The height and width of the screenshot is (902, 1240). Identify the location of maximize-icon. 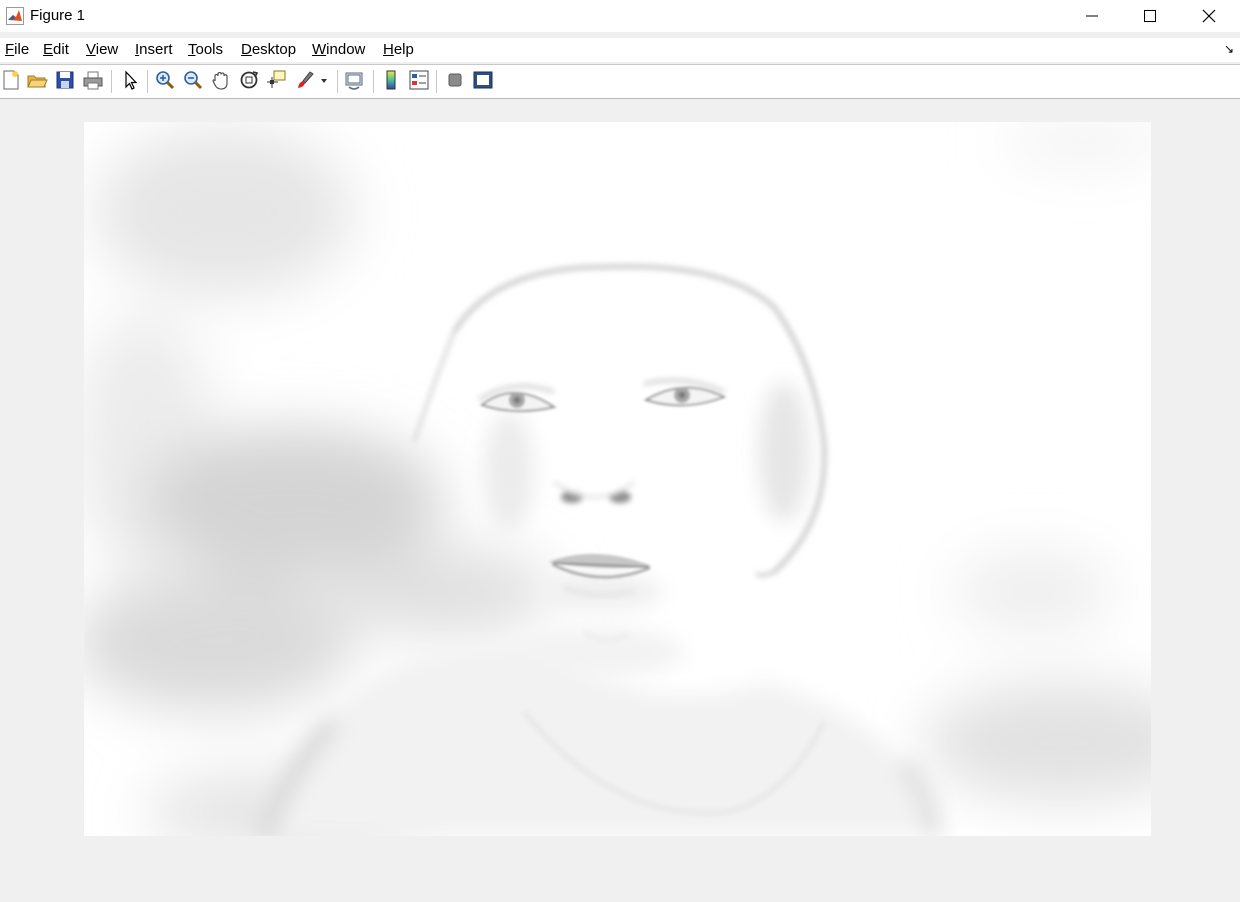
(1150, 16).